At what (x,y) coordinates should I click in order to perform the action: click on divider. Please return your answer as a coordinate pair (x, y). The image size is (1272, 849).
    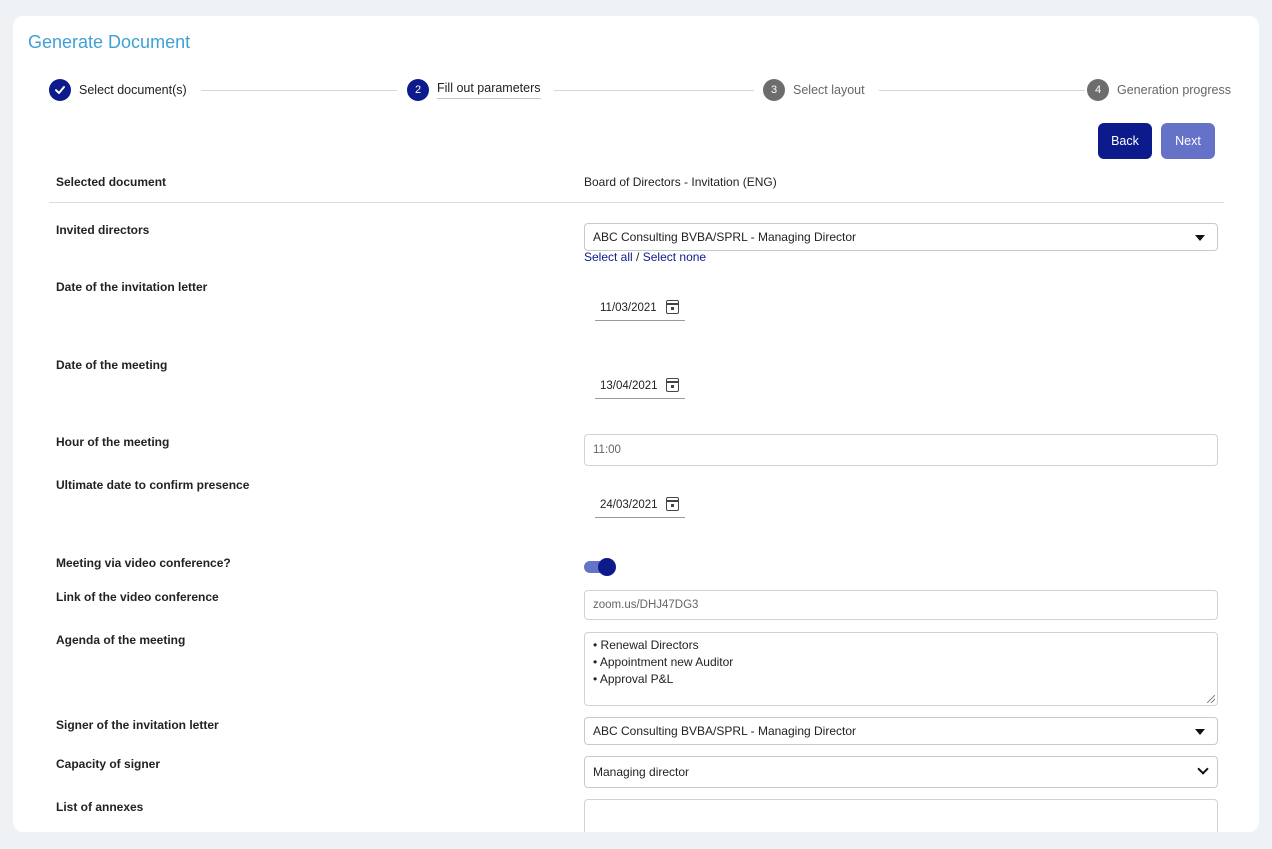
    Looking at the image, I should click on (636, 202).